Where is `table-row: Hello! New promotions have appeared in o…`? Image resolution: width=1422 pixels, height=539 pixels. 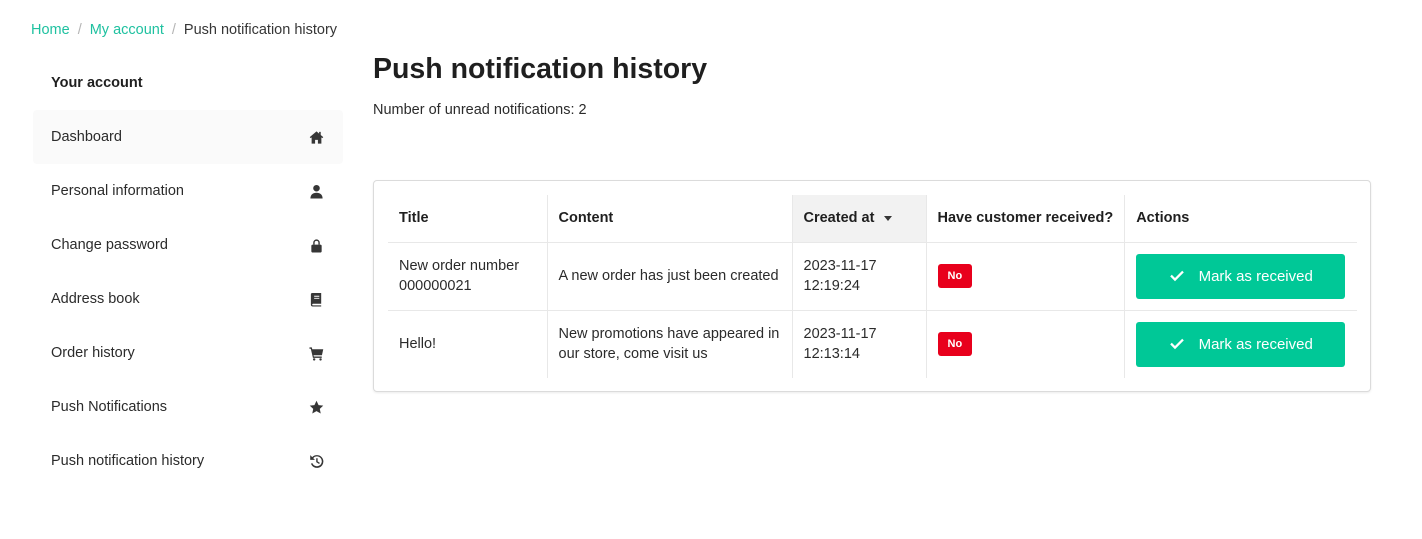
table-row: Hello! New promotions have appeared in o… is located at coordinates (872, 344).